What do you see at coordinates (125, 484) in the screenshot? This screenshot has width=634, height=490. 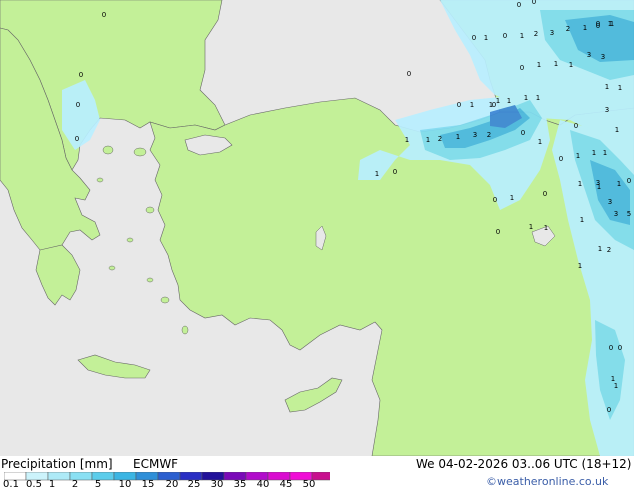 I see `legend-tick-label: 10` at bounding box center [125, 484].